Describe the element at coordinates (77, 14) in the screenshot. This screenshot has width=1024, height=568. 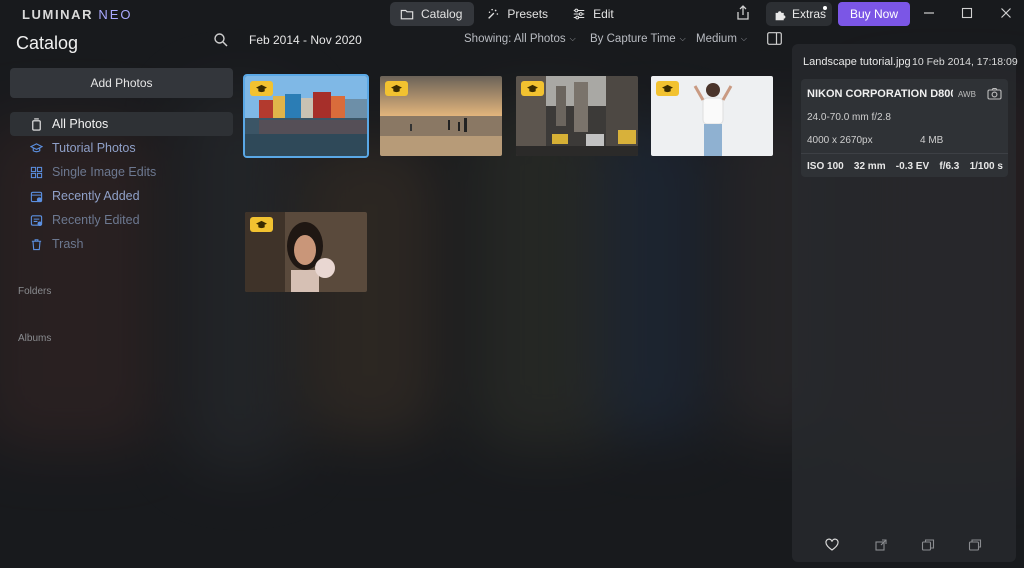
I see `app-logo: LUMINAR NEO` at that location.